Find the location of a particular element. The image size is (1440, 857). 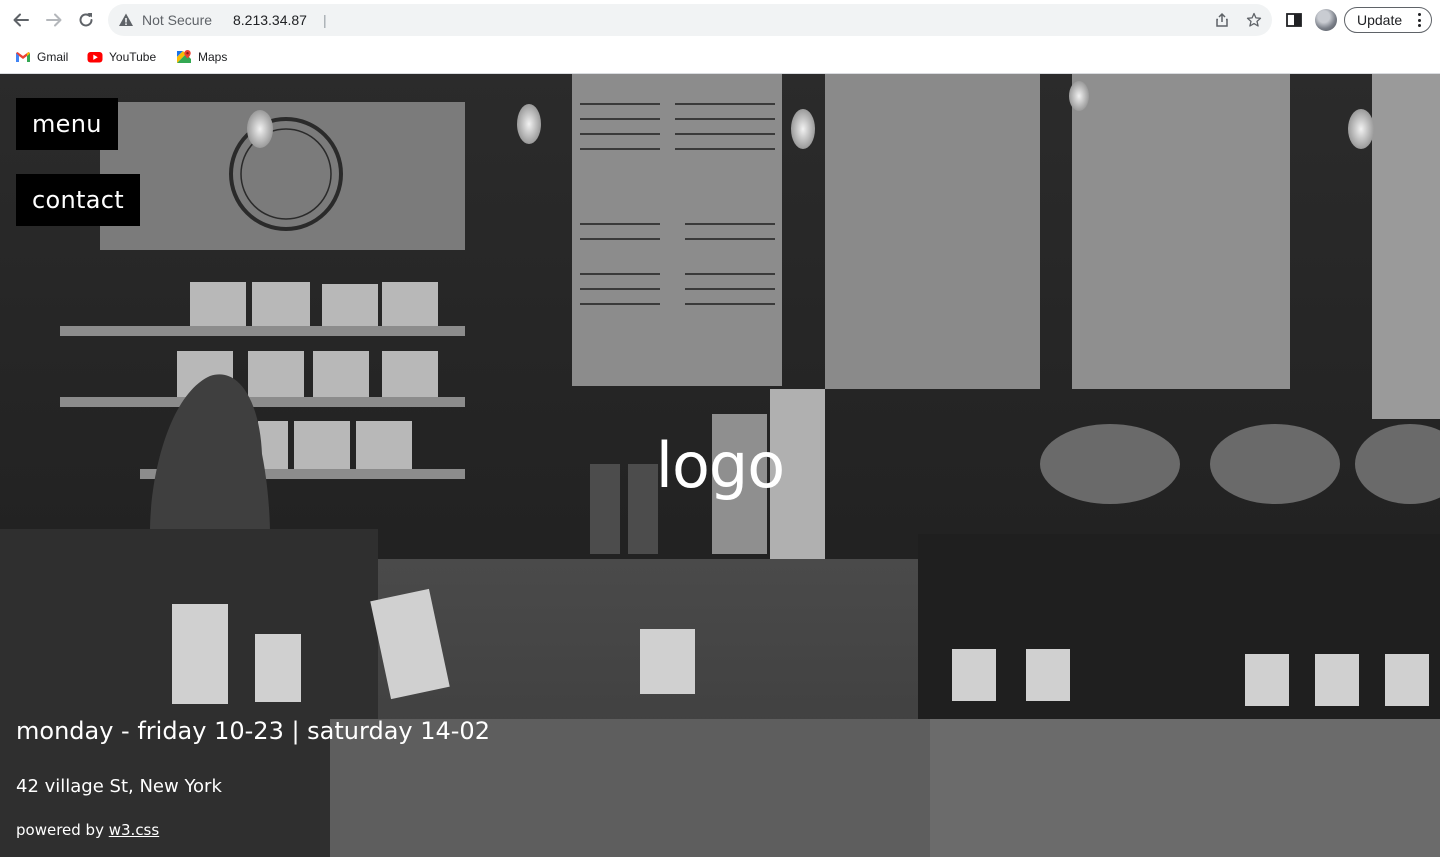

powered-by-footer: powered by w3.css is located at coordinates (87, 830).